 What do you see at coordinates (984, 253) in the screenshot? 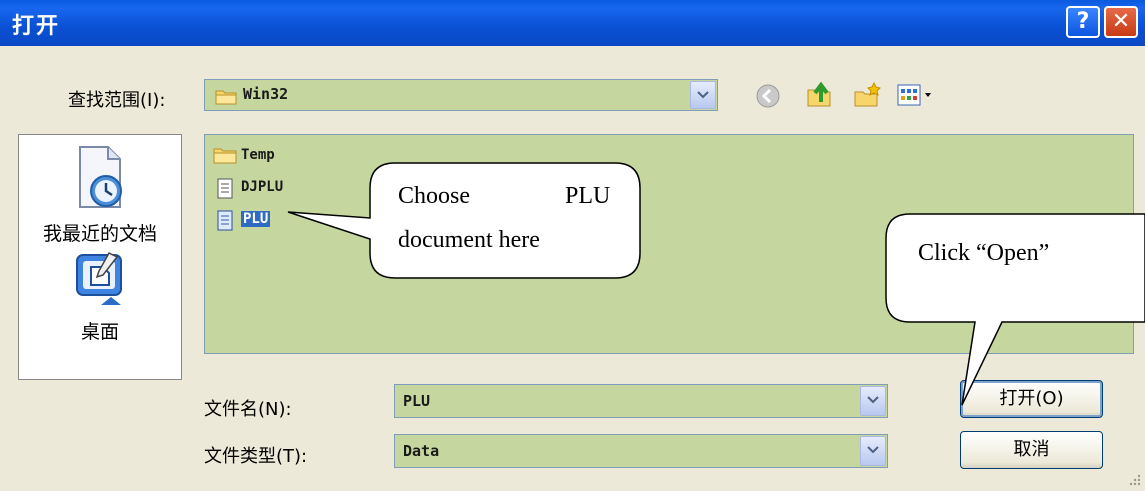
I see `callout-open-text: Click “Open”` at bounding box center [984, 253].